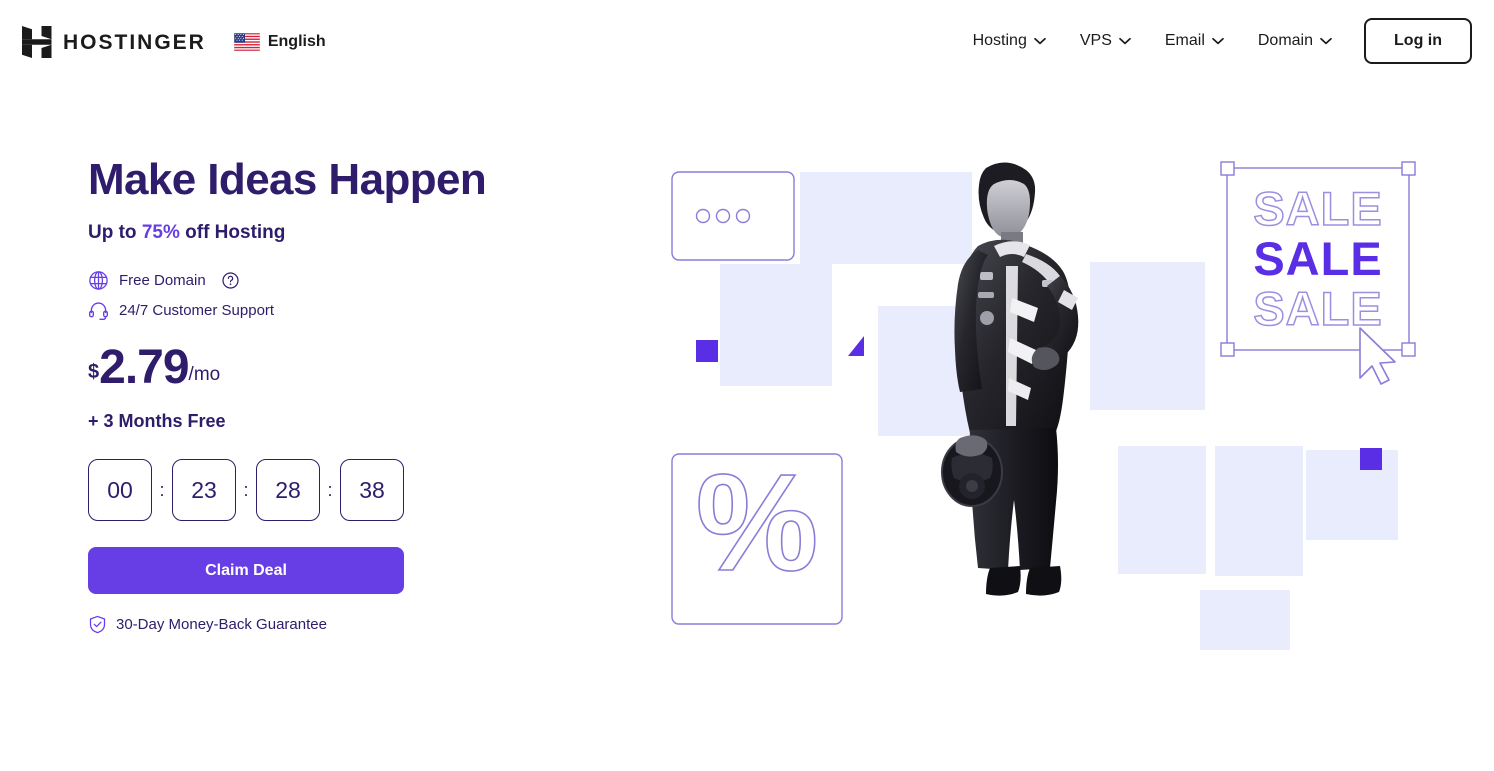 This screenshot has width=1494, height=771. What do you see at coordinates (204, 490) in the screenshot?
I see `countdown-unit-hours: 23` at bounding box center [204, 490].